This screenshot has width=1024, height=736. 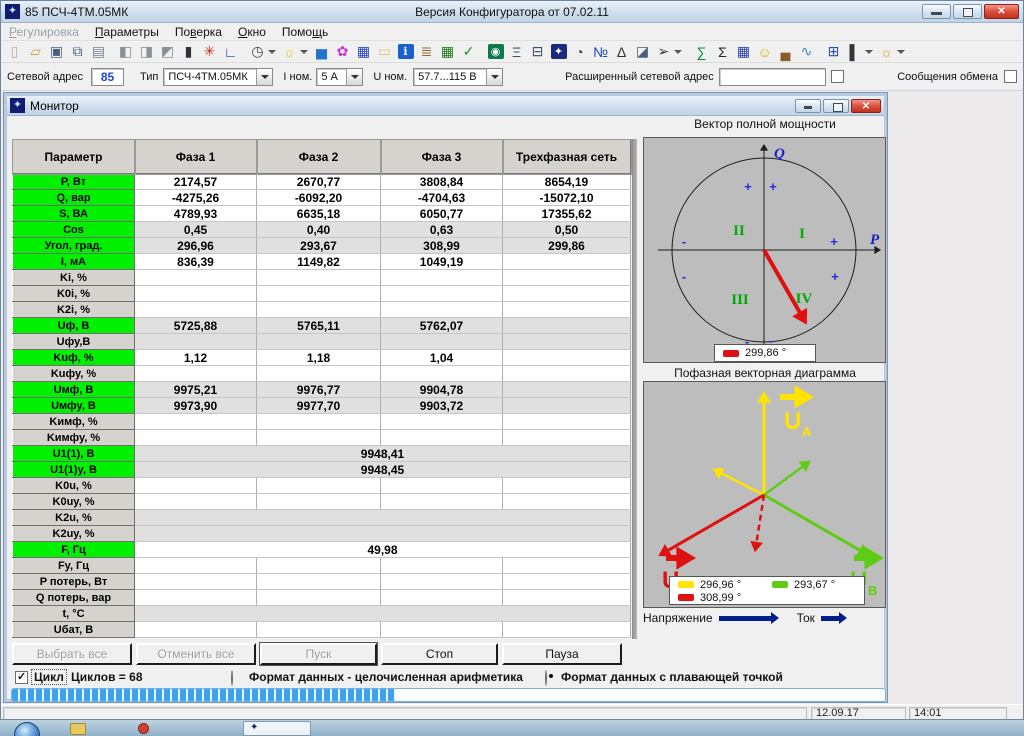 What do you see at coordinates (14, 52) in the screenshot?
I see `new-document-icon: ▯` at bounding box center [14, 52].